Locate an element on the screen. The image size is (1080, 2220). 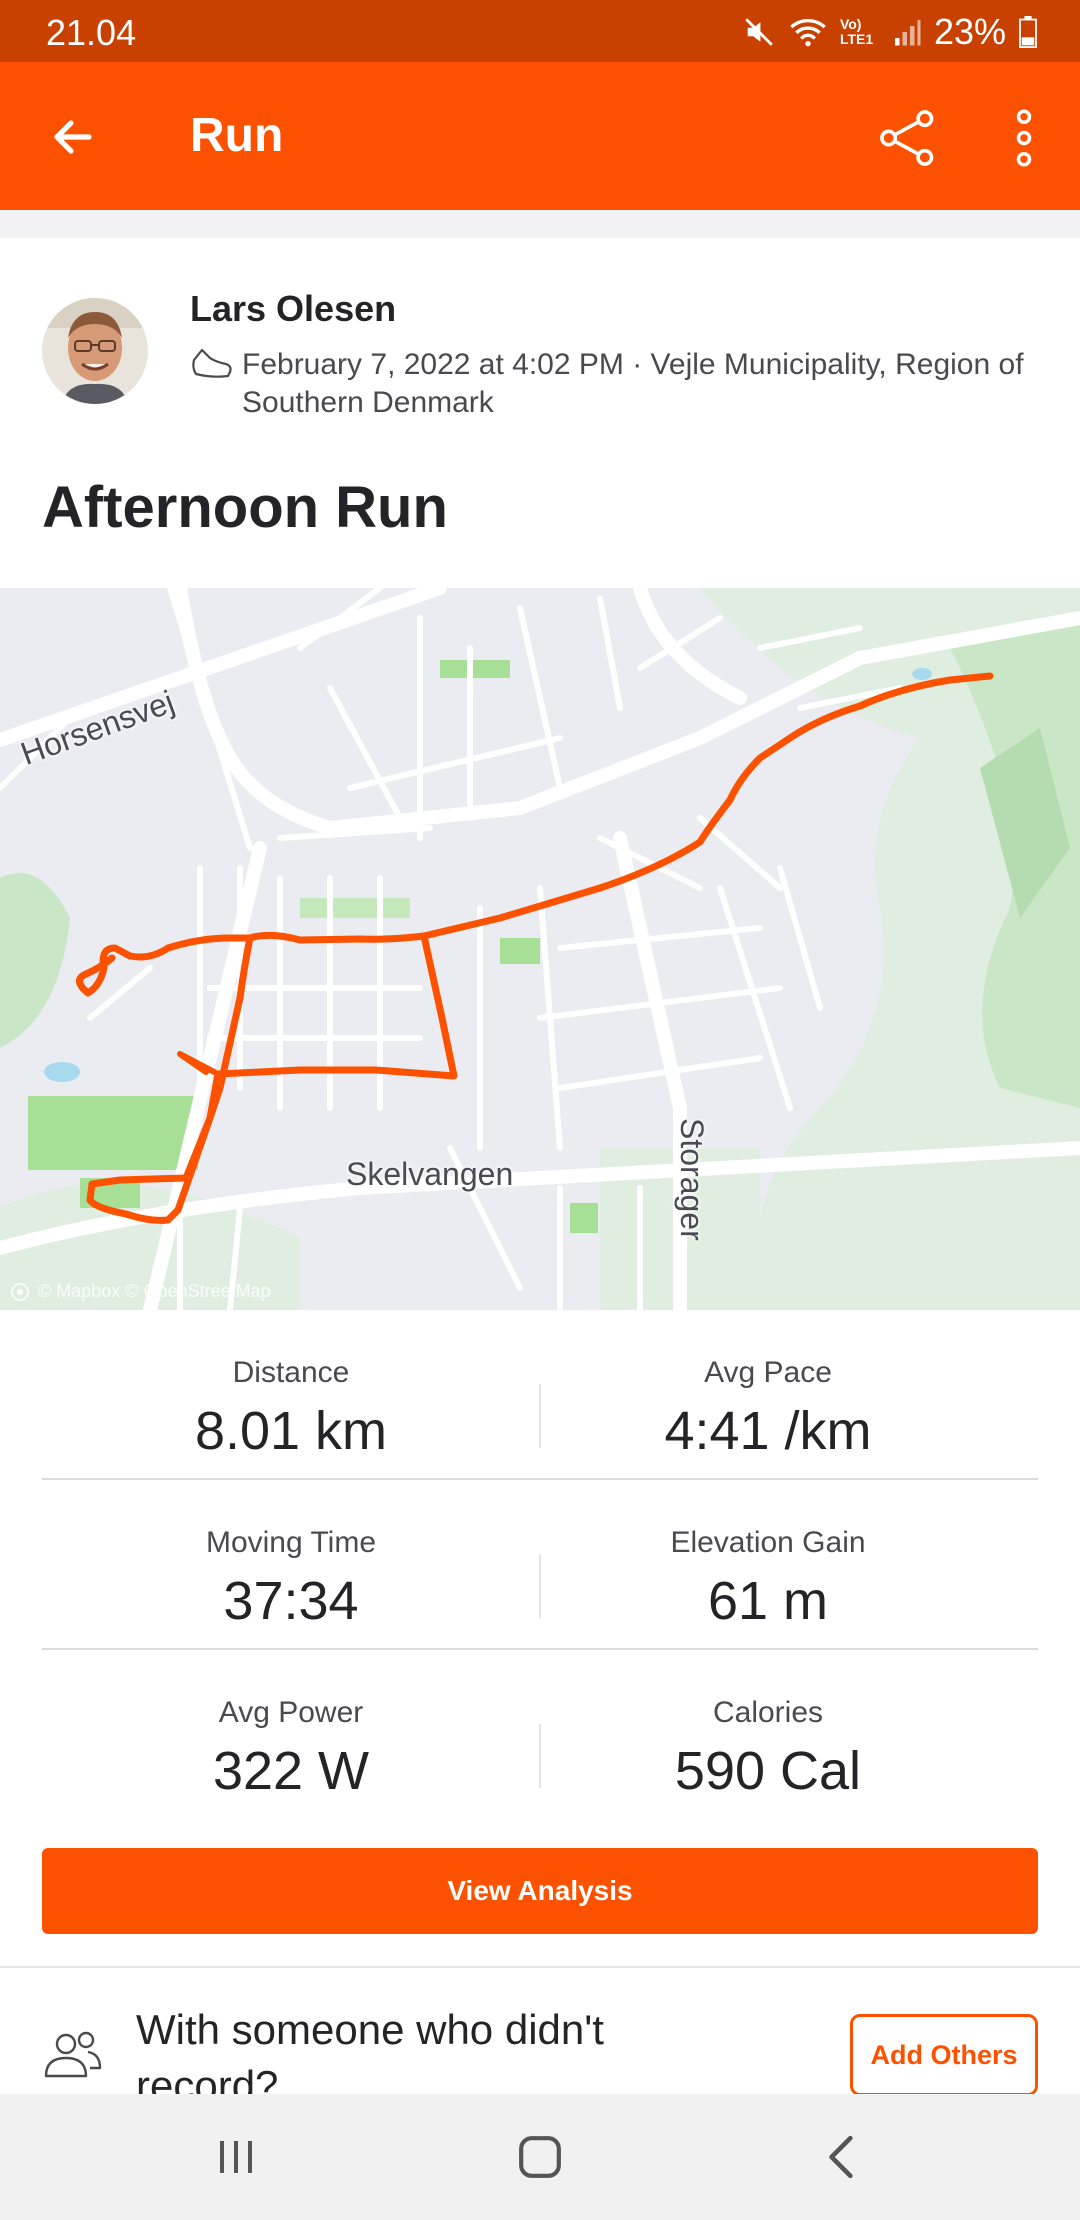
map-attribution: © Mapbox © OpenStreetMap is located at coordinates (140, 1291).